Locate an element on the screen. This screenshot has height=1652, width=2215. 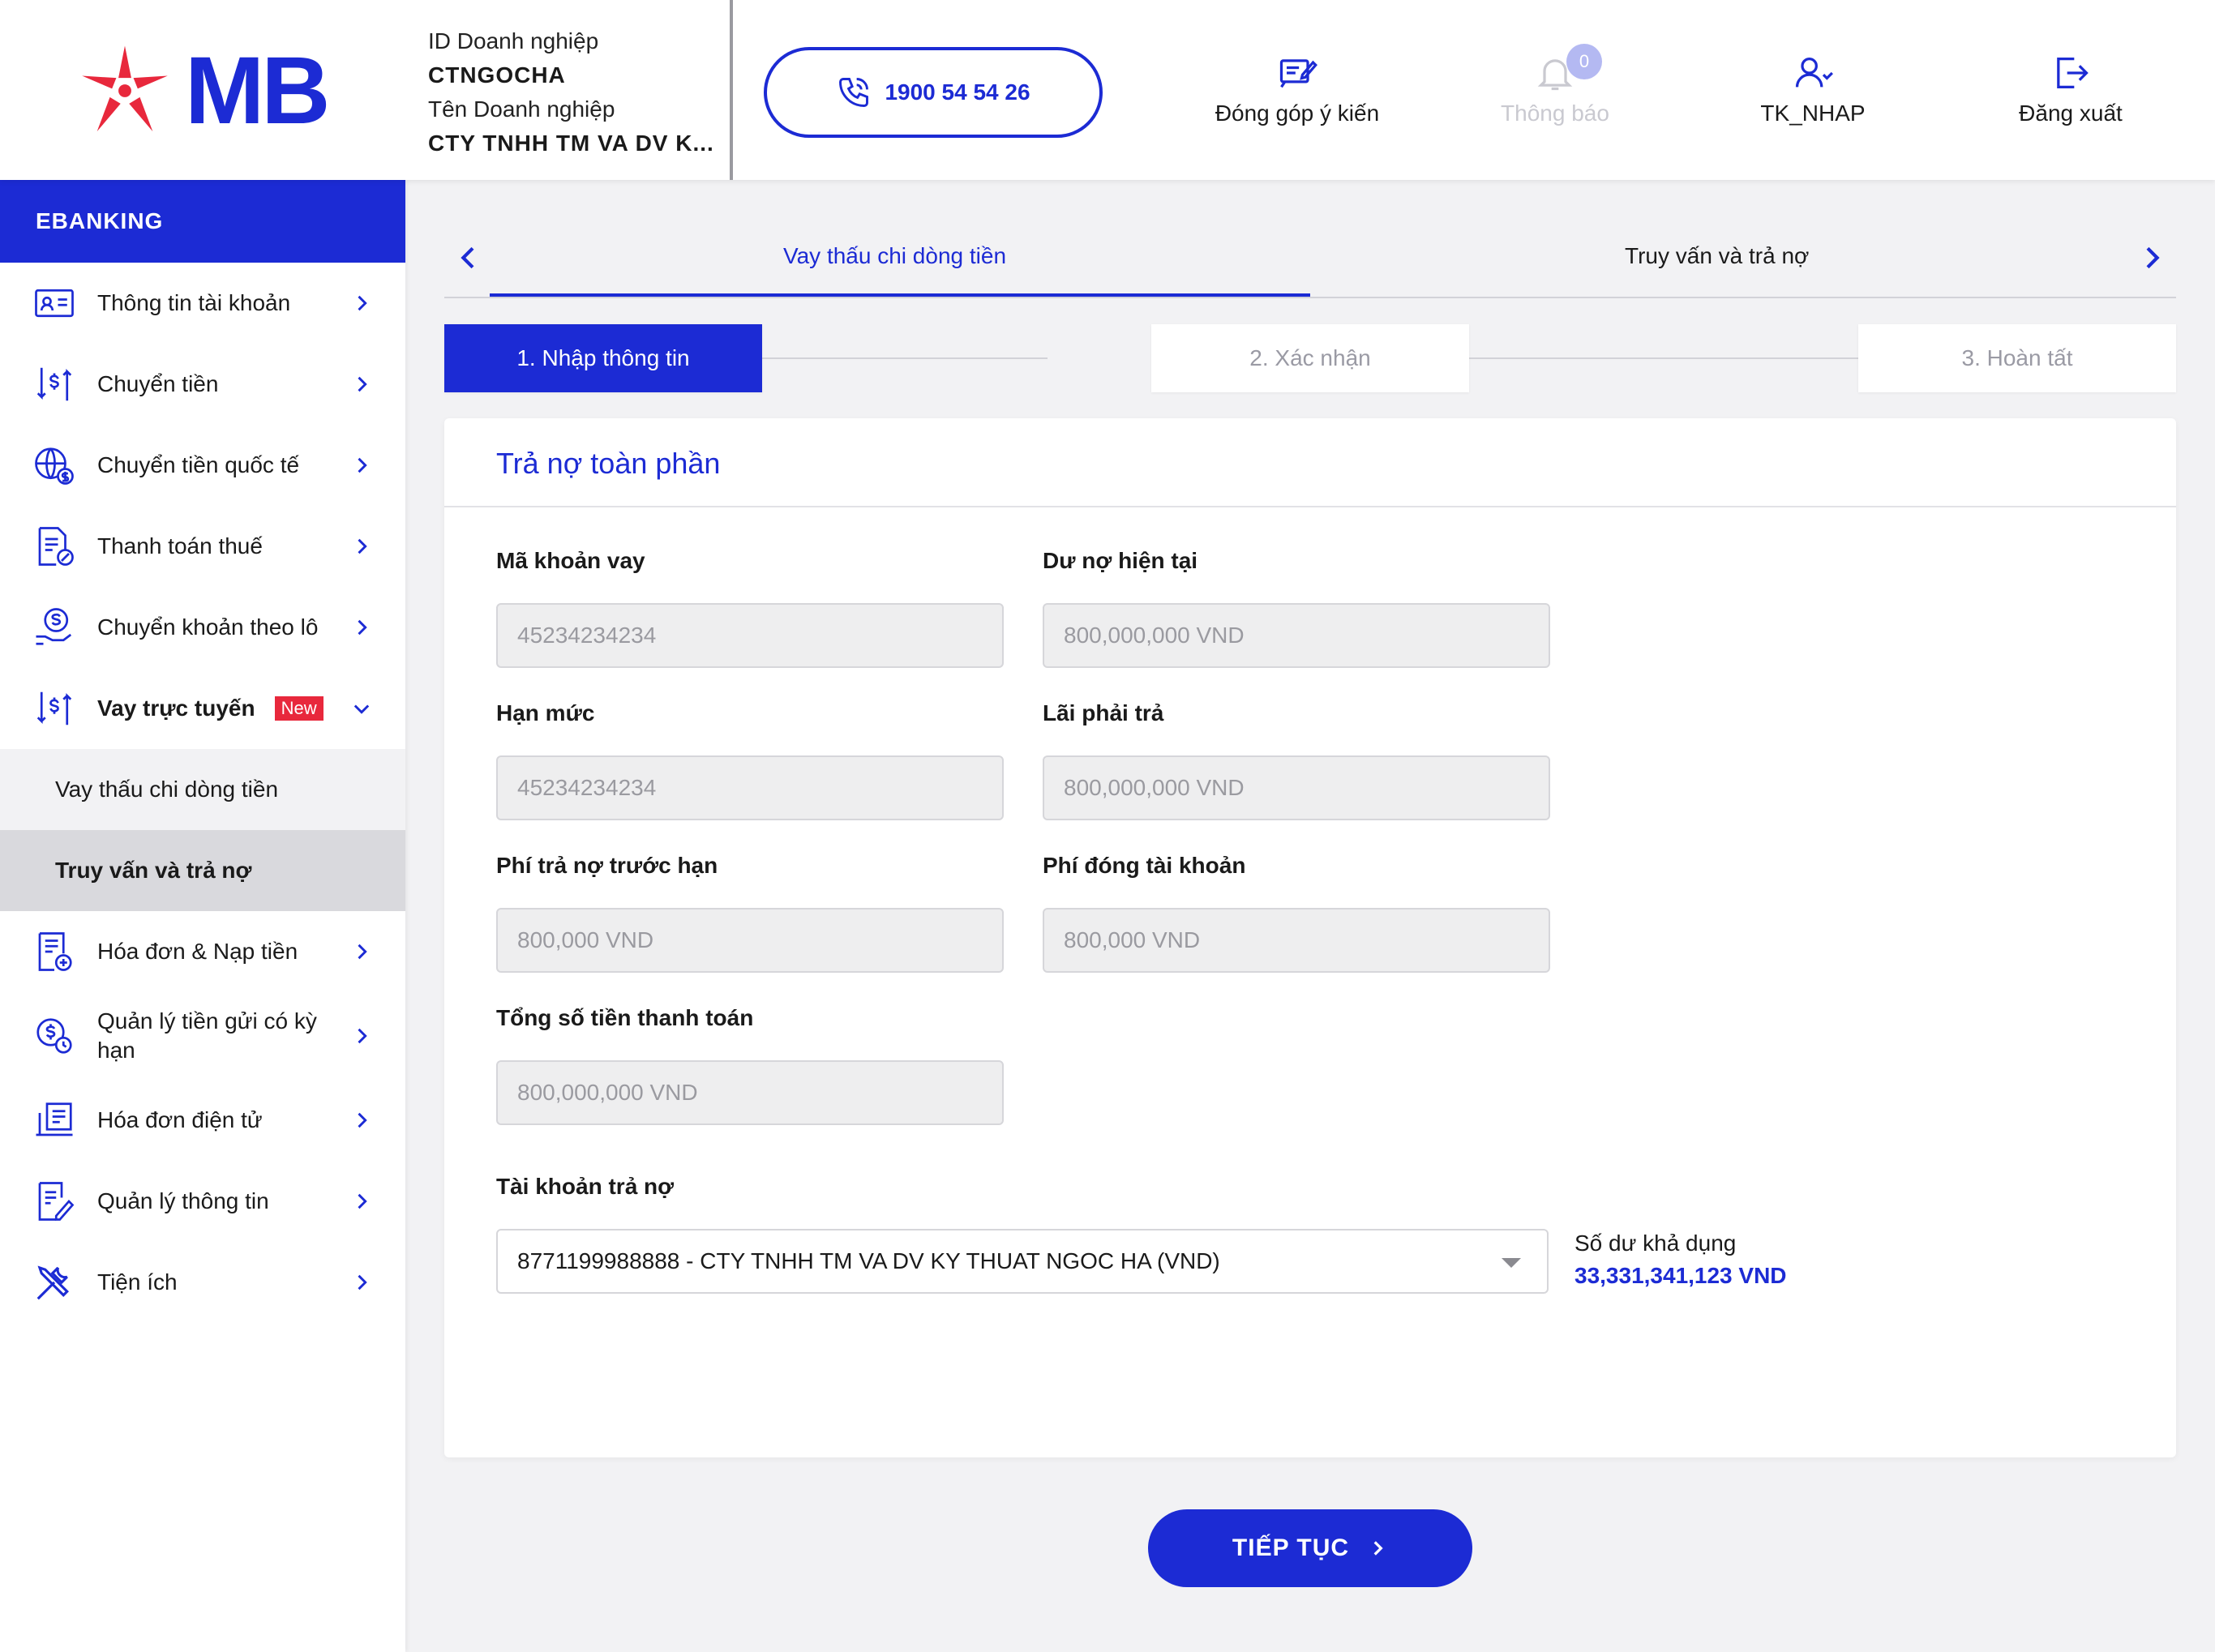
sidebar-item-label: Thông tin tài khoản is located at coordinates (194, 303).